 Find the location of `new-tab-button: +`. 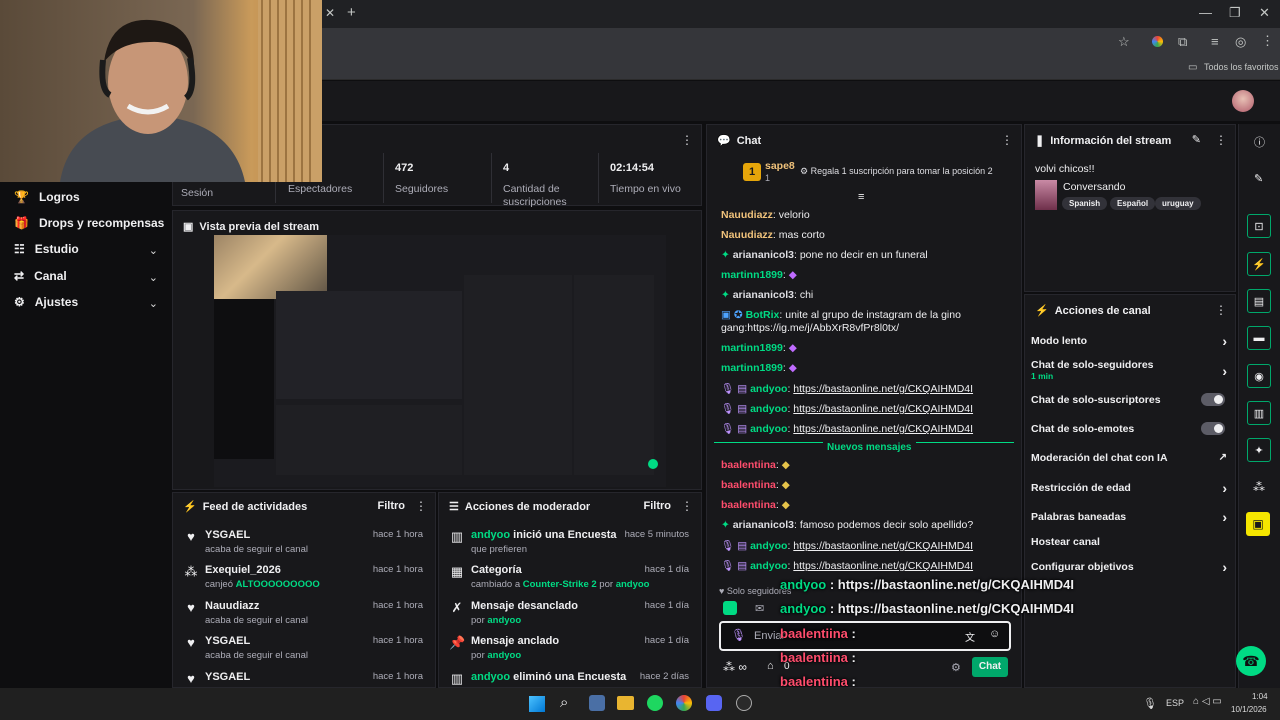

new-tab-button: + is located at coordinates (351, 12).